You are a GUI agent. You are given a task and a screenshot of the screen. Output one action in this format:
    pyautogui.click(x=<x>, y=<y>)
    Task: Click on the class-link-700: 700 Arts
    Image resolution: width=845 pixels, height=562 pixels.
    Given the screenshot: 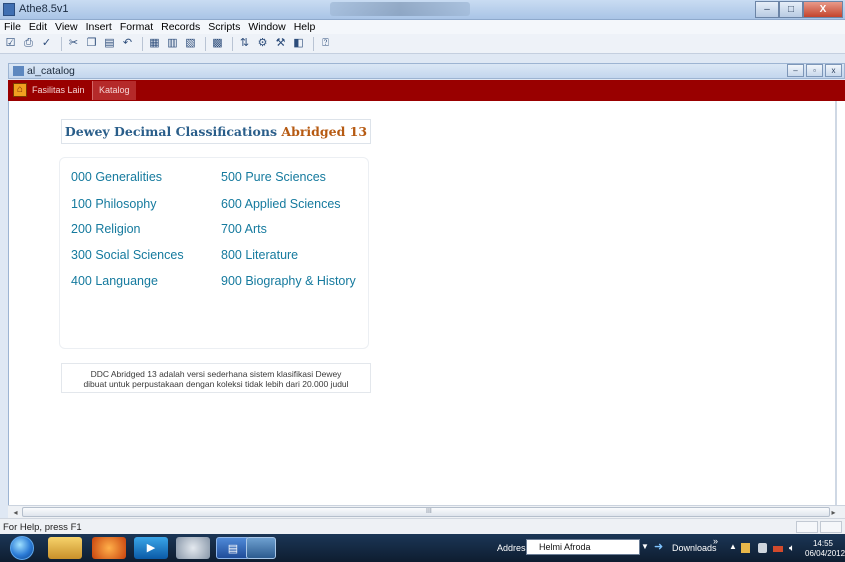 What is the action you would take?
    pyautogui.click(x=244, y=229)
    